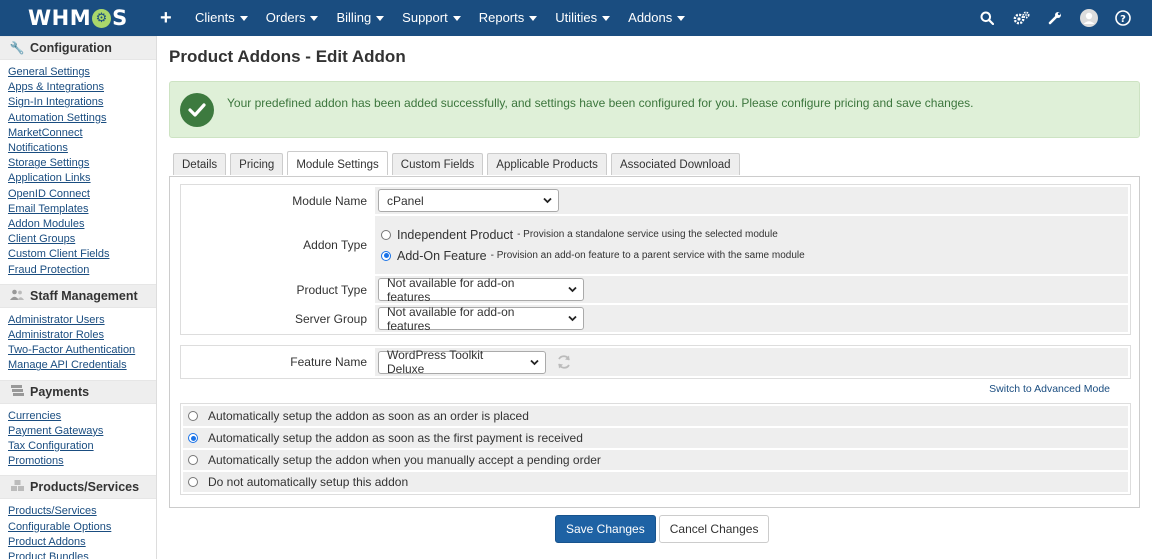 This screenshot has width=1152, height=559. What do you see at coordinates (714, 529) in the screenshot?
I see `cancel-changes-button: Cancel Changes` at bounding box center [714, 529].